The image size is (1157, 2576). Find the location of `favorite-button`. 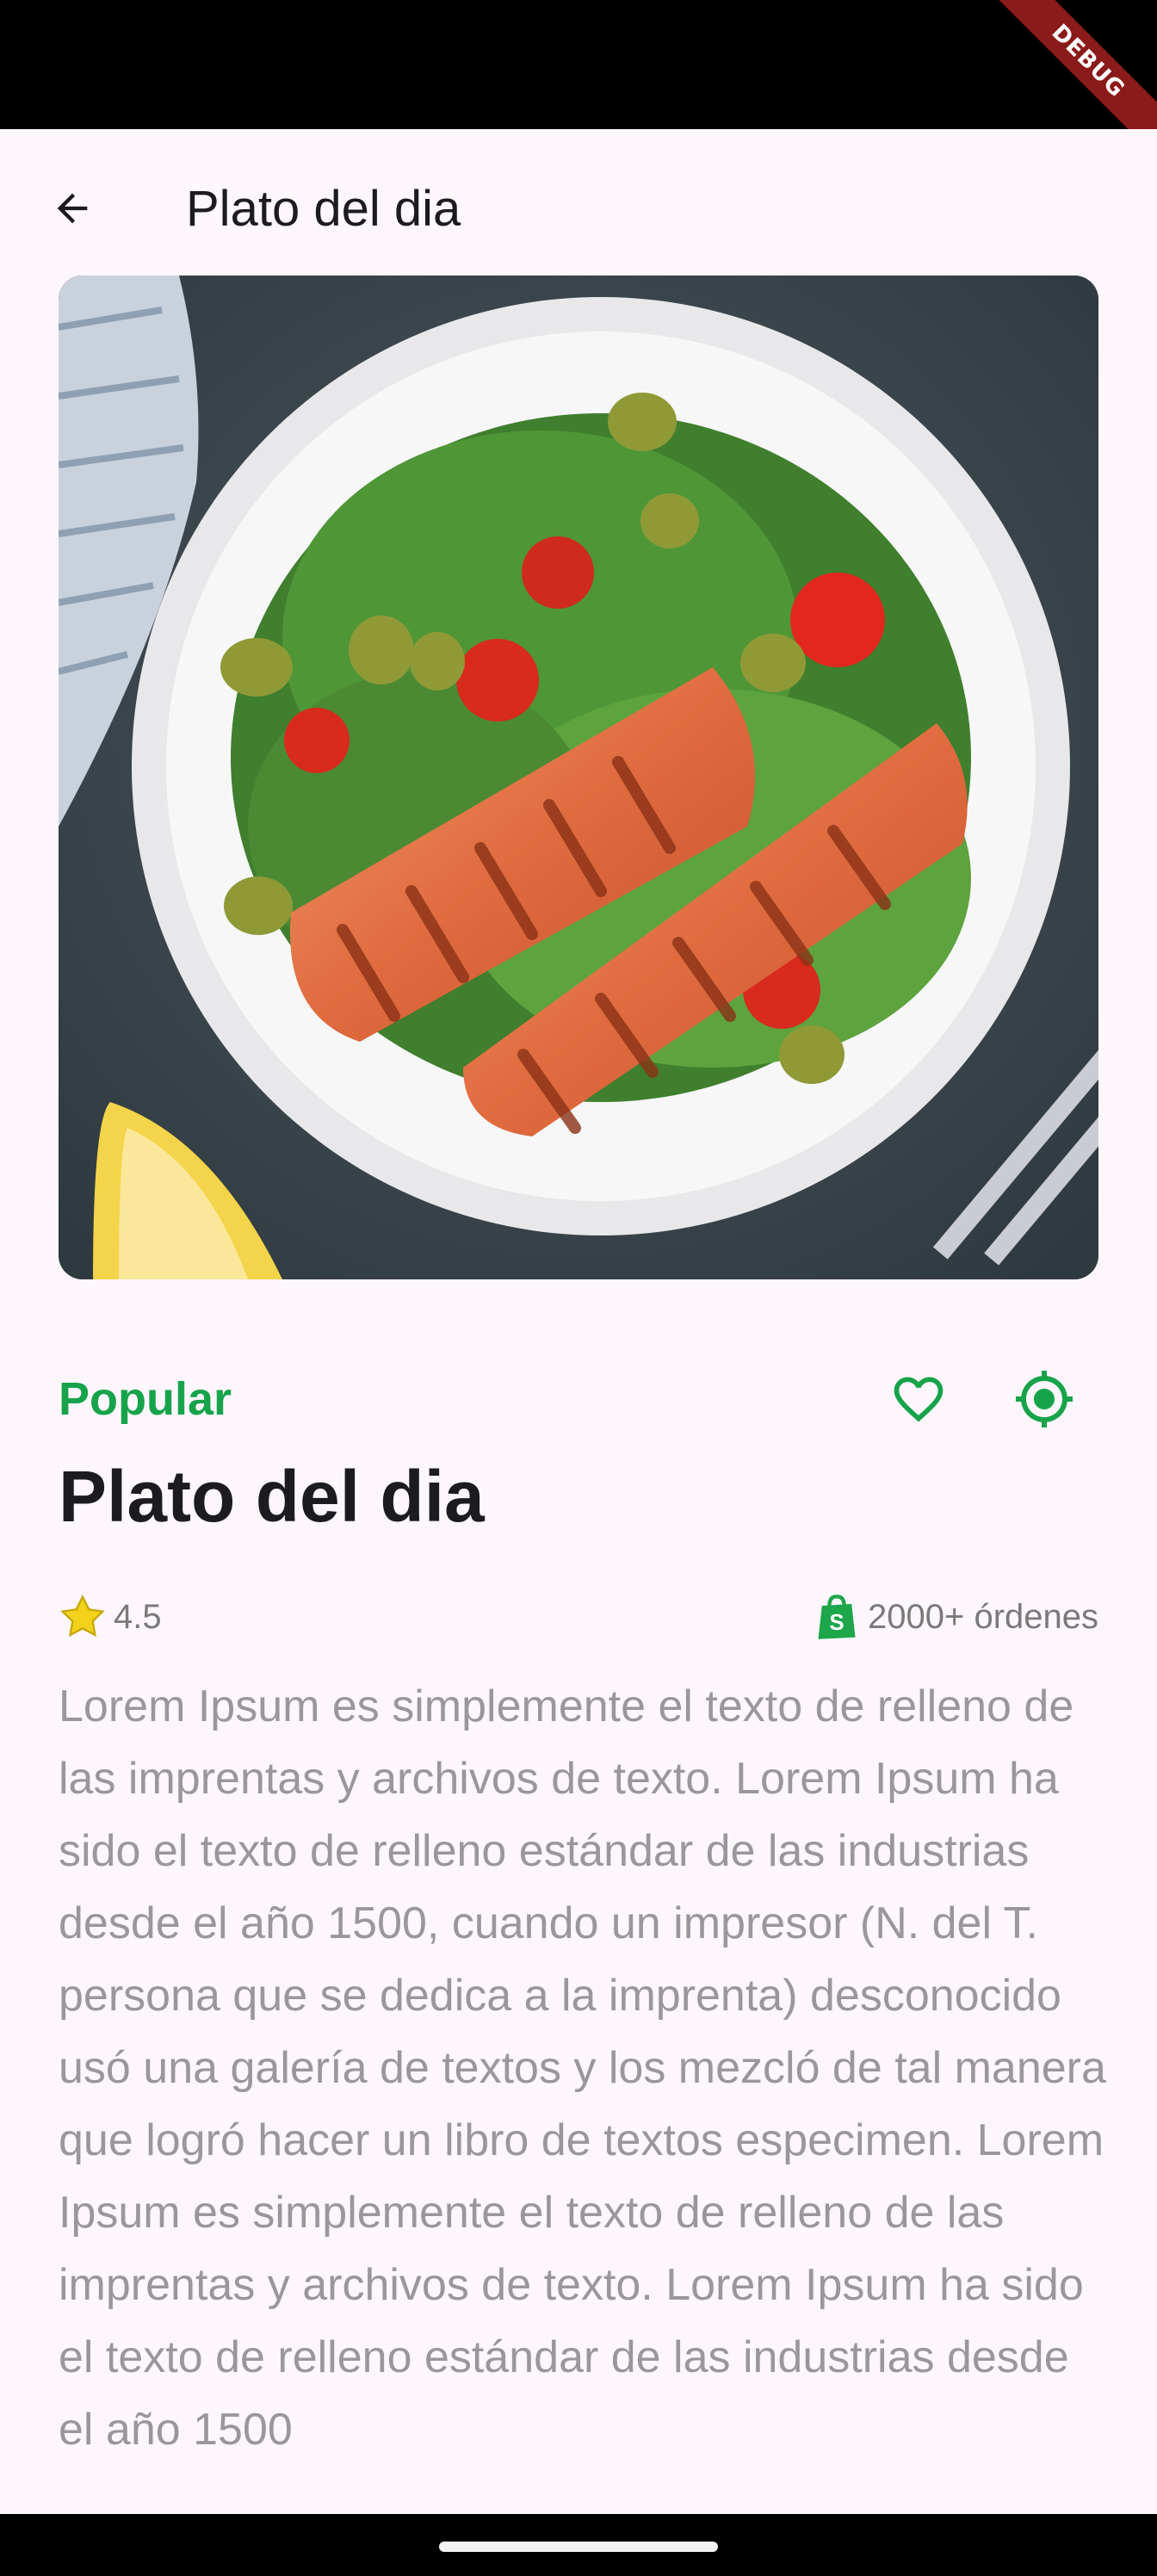

favorite-button is located at coordinates (918, 1399).